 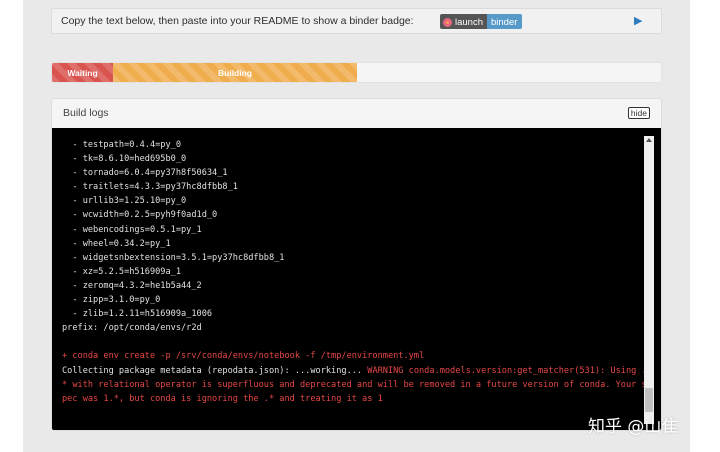 What do you see at coordinates (124, 201) in the screenshot?
I see `log-line-text: - urllib3=1.25.10=py_0` at bounding box center [124, 201].